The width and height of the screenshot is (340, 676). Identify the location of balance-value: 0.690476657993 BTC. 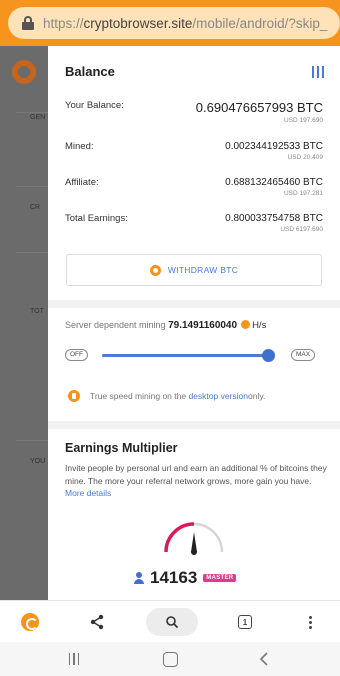
(259, 107).